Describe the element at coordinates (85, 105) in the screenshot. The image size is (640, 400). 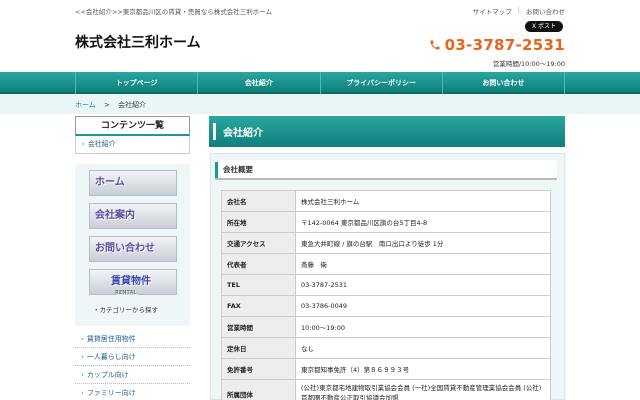
I see `breadcrumb-home: ホーム` at that location.